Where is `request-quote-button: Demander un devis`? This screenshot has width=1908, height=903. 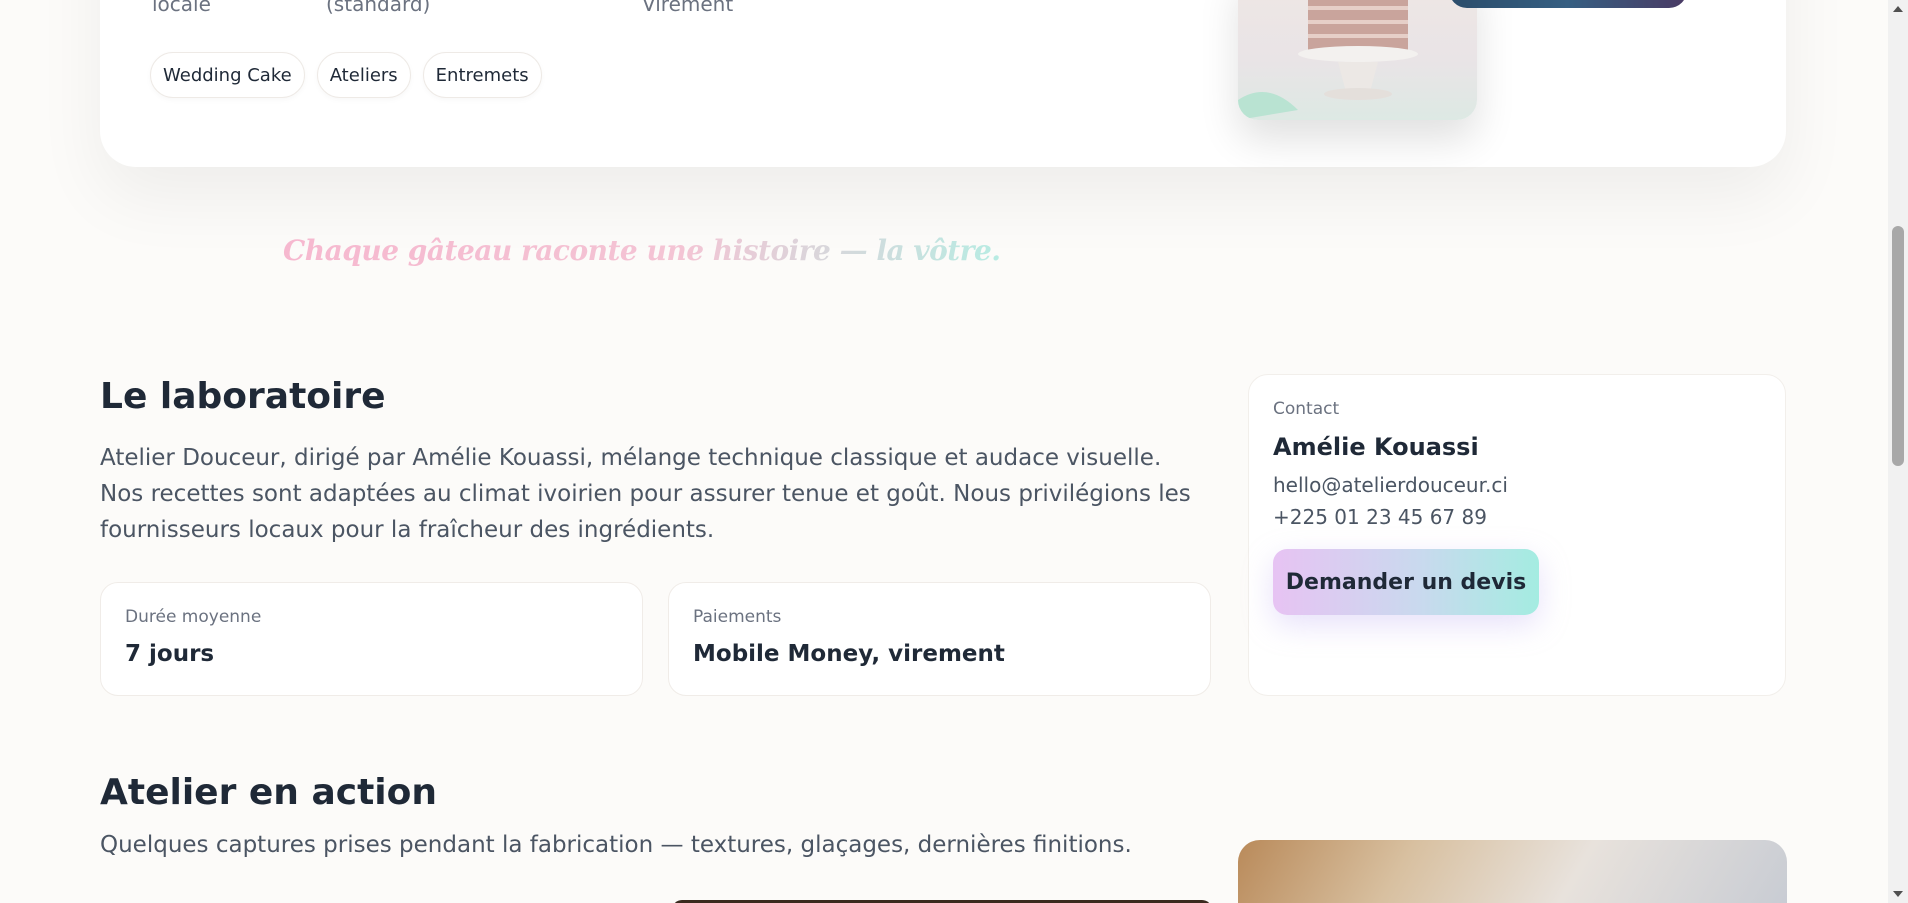 request-quote-button: Demander un devis is located at coordinates (1406, 582).